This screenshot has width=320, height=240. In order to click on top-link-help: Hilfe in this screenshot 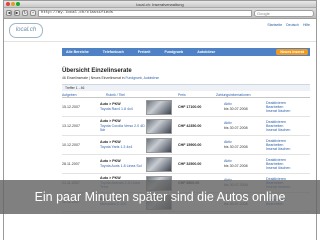, I will do `click(306, 25)`.